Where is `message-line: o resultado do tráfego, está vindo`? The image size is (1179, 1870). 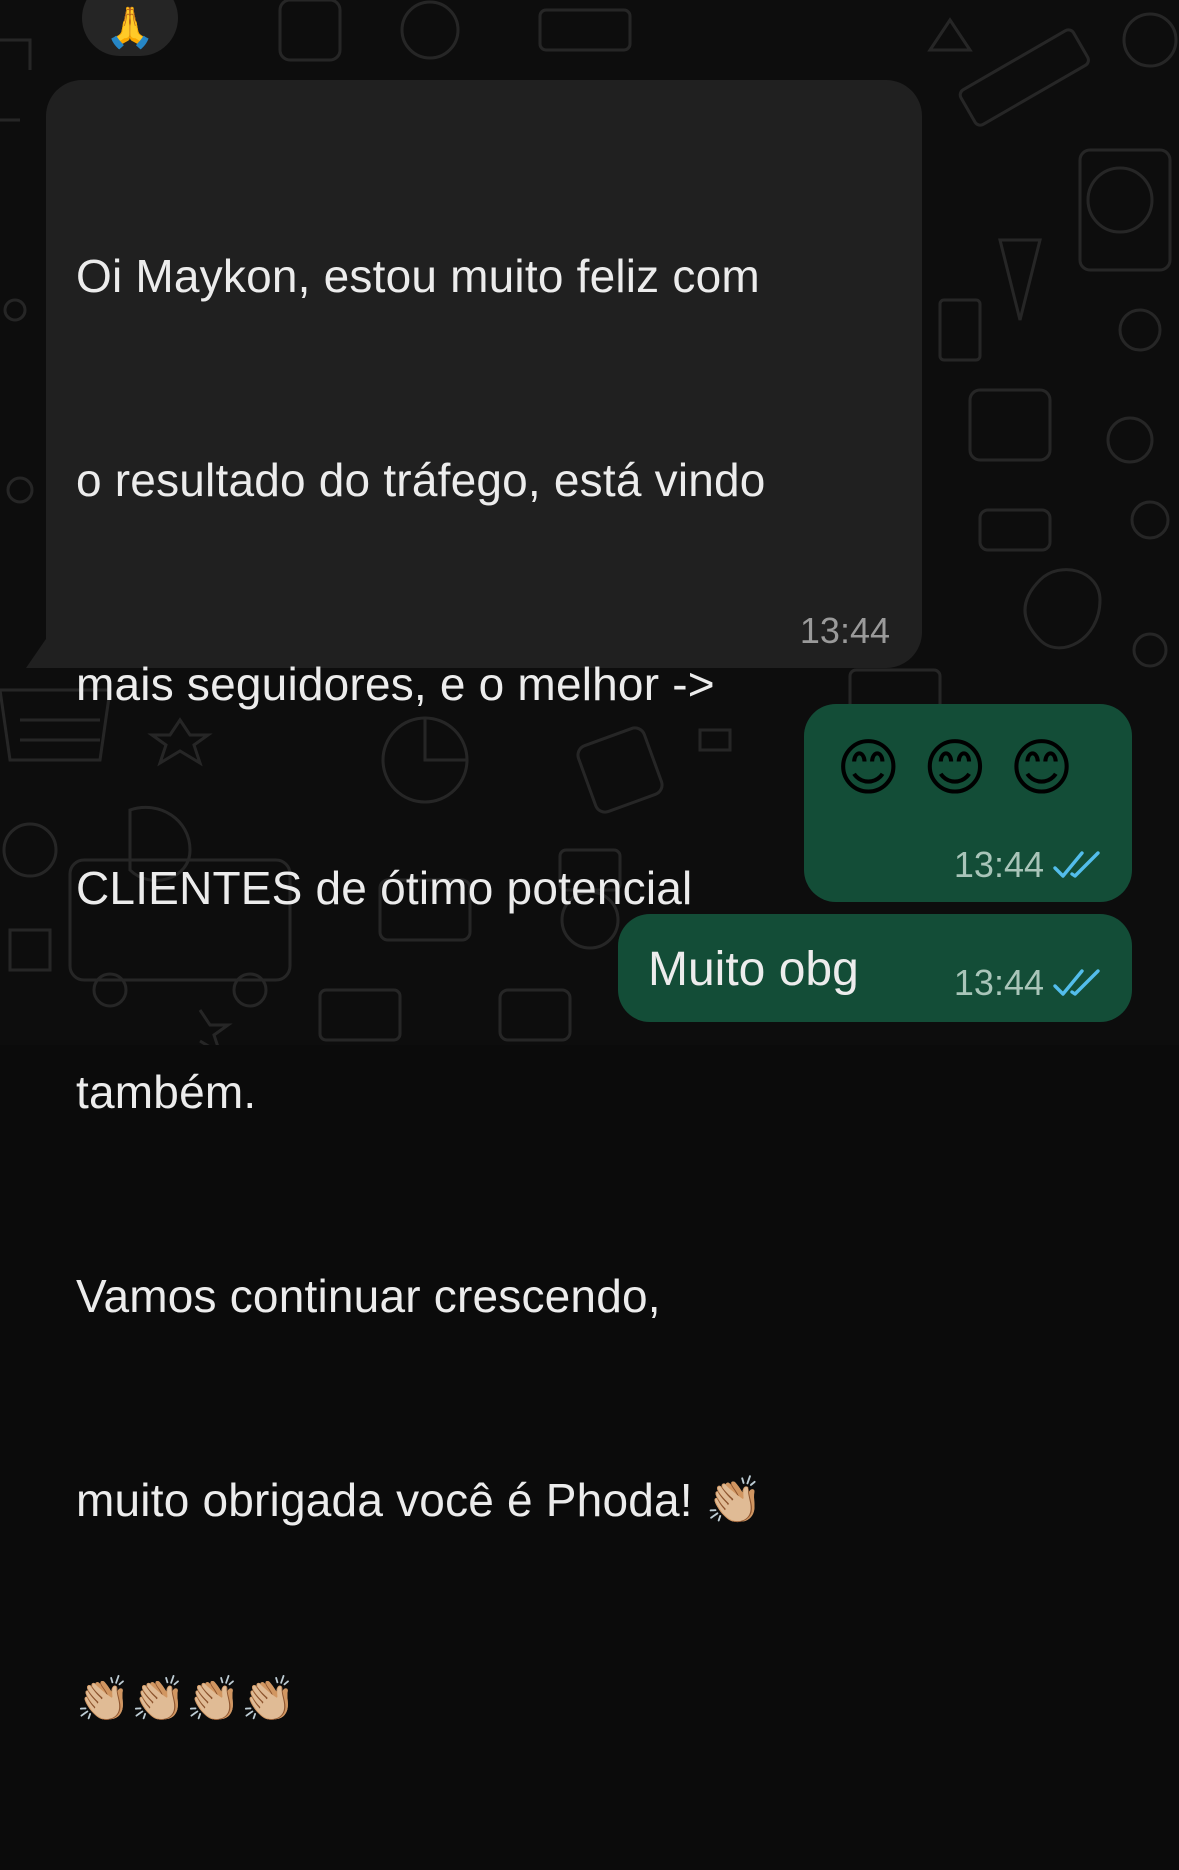 message-line: o resultado do tráfego, está vindo is located at coordinates (421, 480).